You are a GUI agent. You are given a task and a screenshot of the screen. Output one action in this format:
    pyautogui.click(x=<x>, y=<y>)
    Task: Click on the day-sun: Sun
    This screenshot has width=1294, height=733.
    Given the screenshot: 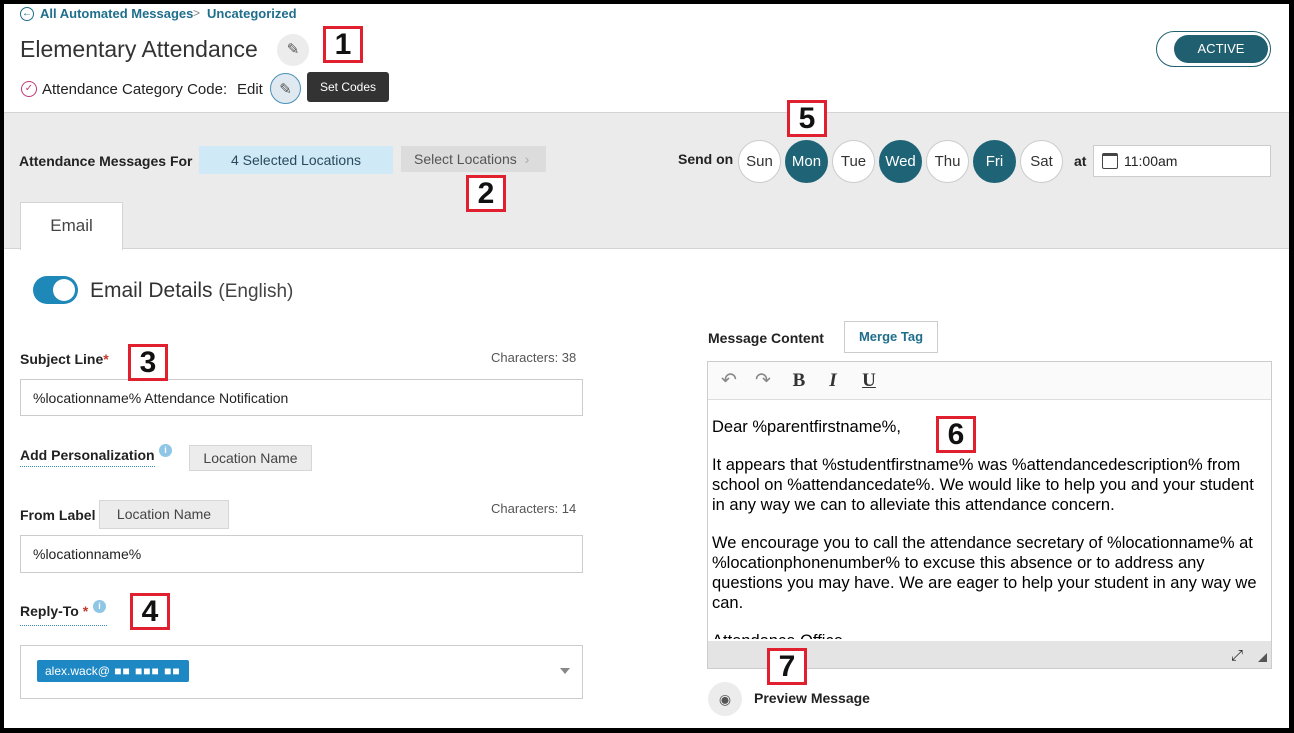 What is the action you would take?
    pyautogui.click(x=759, y=161)
    